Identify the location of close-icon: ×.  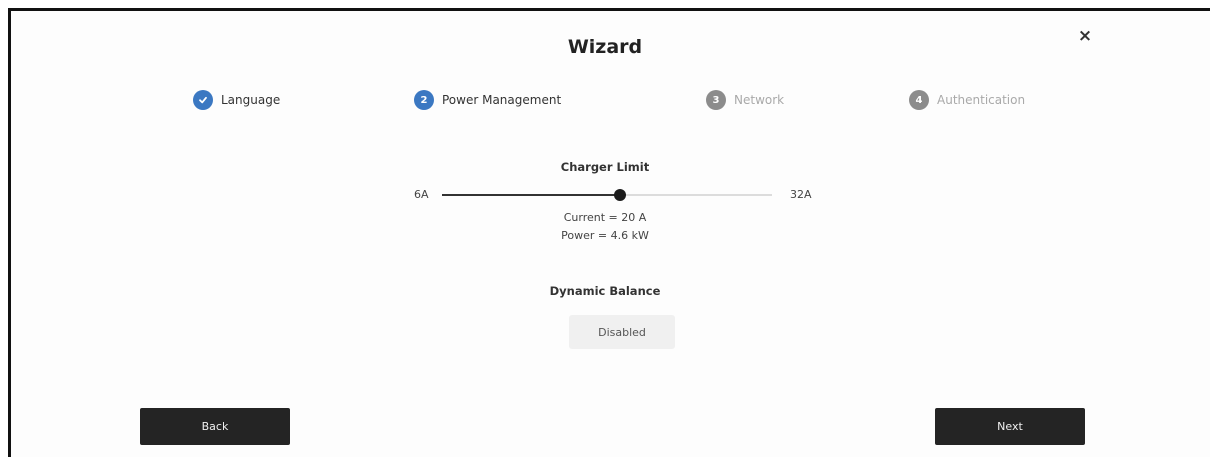
(1085, 36).